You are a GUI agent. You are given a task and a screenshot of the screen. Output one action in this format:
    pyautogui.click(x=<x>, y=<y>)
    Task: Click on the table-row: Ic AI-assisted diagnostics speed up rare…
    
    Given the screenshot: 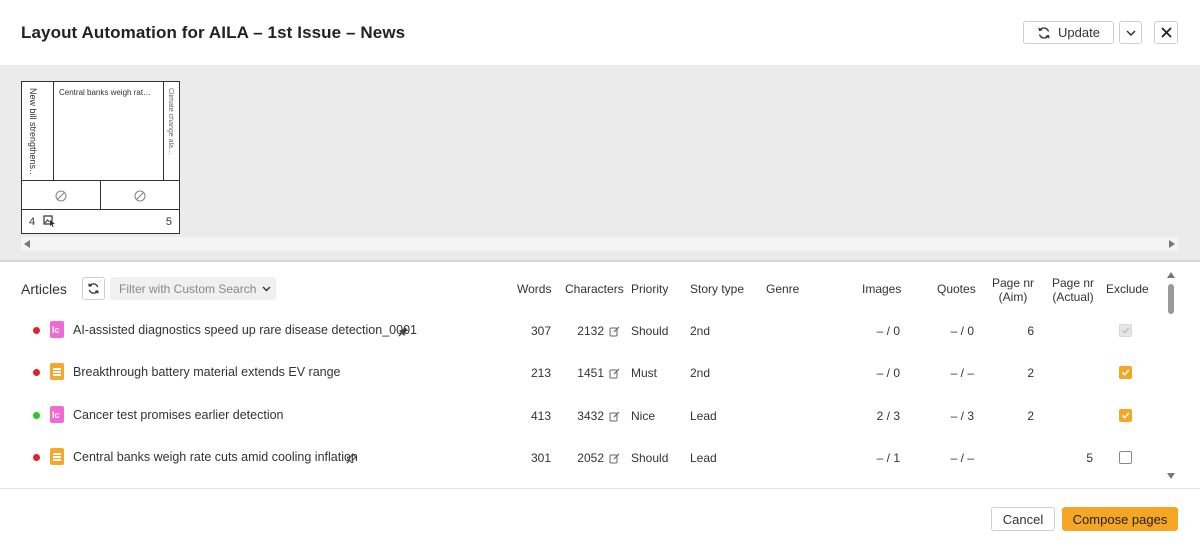 What is the action you would take?
    pyautogui.click(x=580, y=330)
    